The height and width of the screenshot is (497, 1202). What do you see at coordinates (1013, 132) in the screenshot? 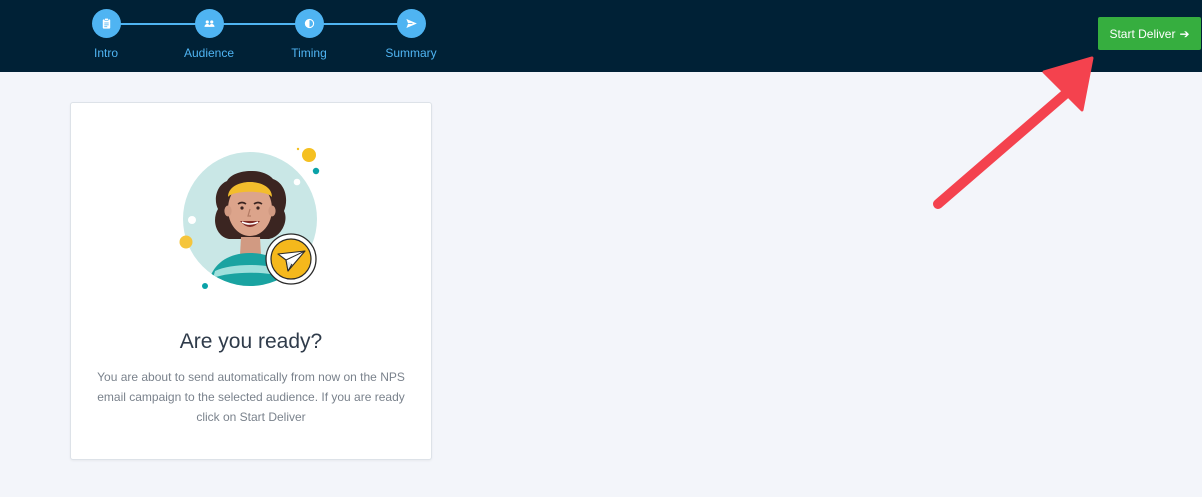
I see `annotation-arrow-icon` at bounding box center [1013, 132].